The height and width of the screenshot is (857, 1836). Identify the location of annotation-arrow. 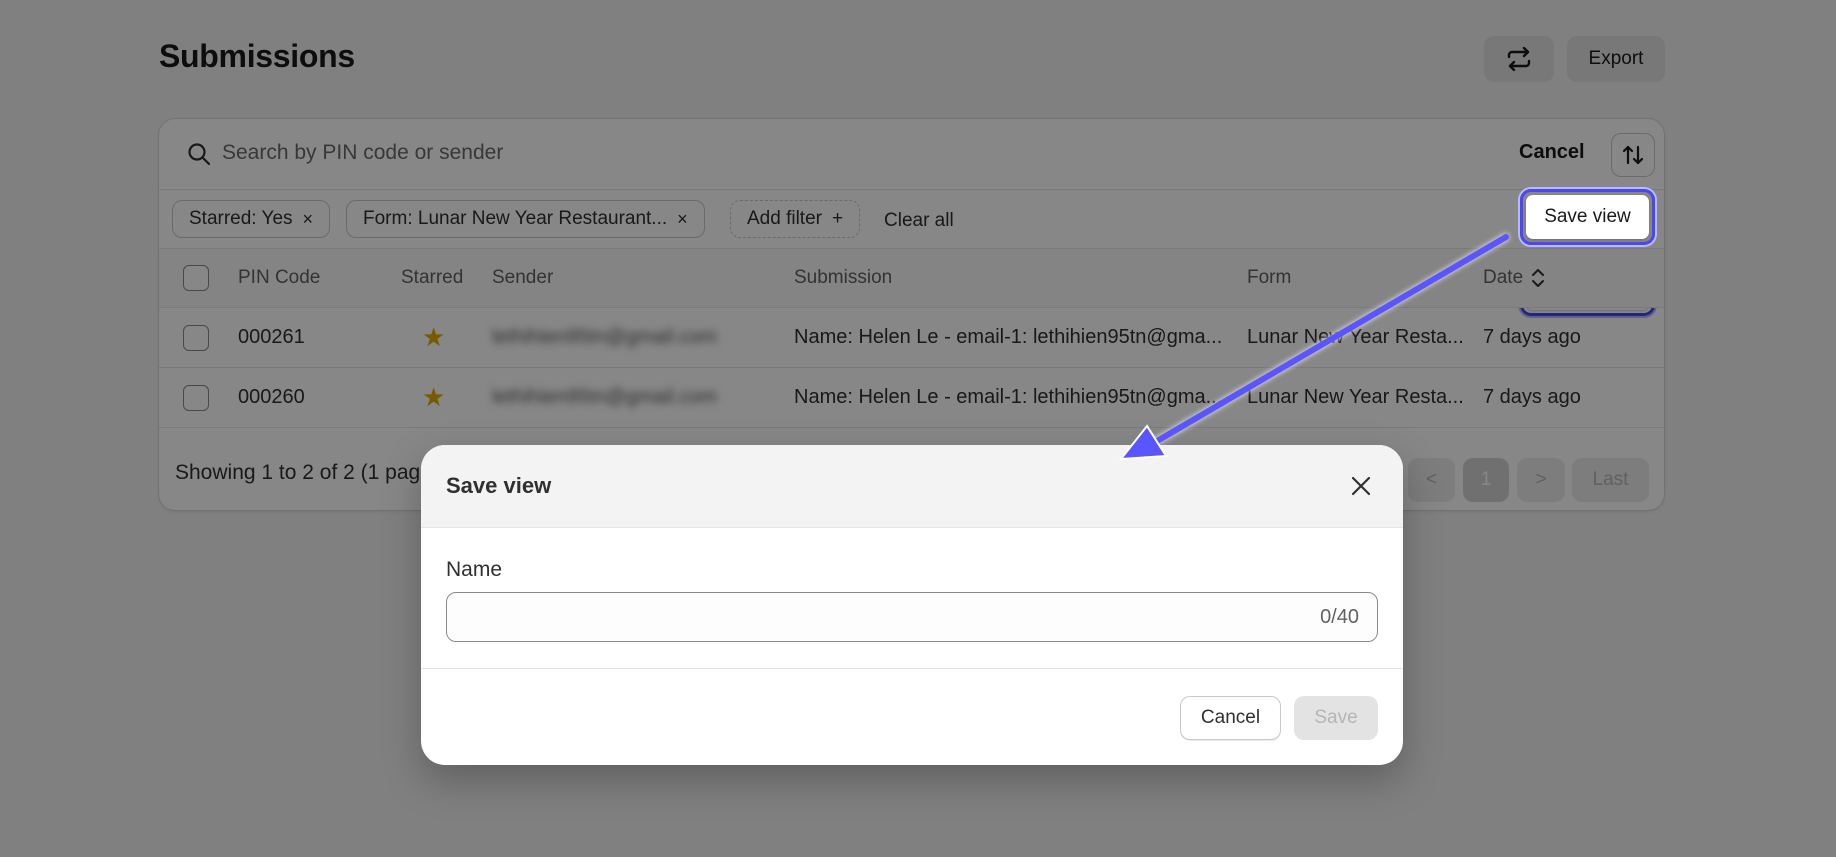
(1313, 347).